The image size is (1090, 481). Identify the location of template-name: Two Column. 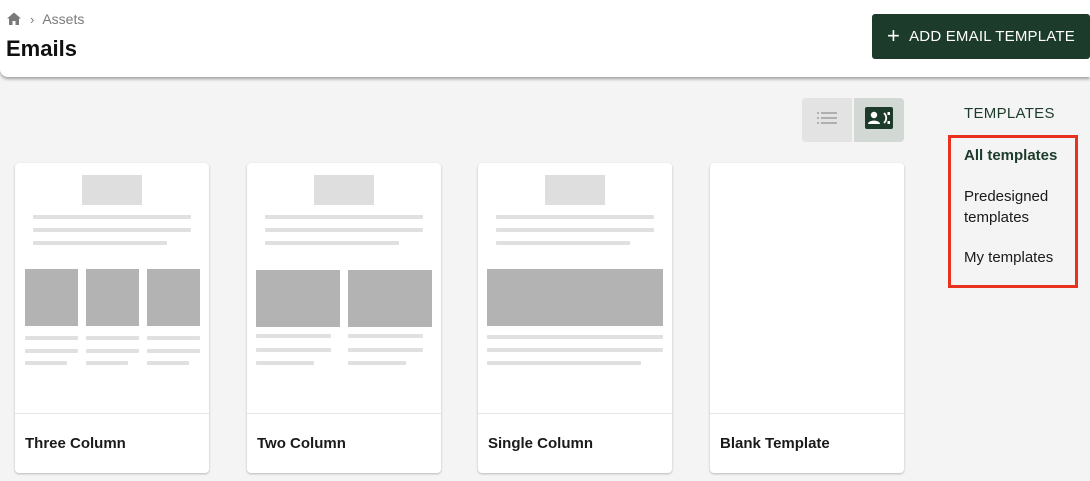
(301, 443).